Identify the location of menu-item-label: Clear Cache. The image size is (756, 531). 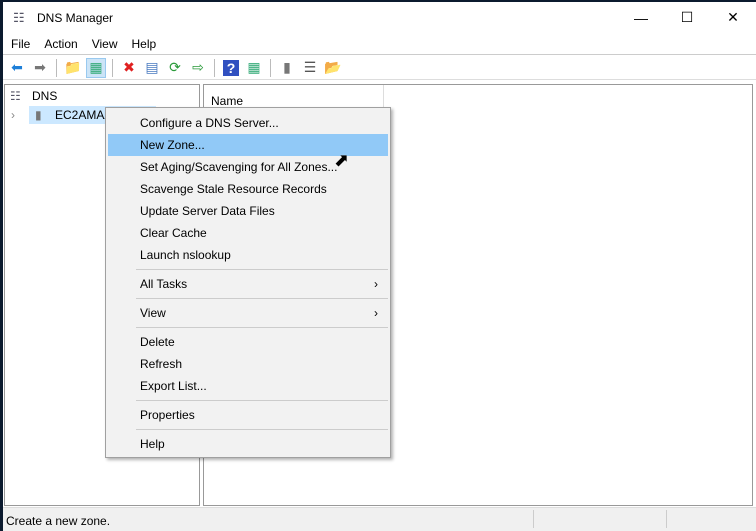
(173, 233).